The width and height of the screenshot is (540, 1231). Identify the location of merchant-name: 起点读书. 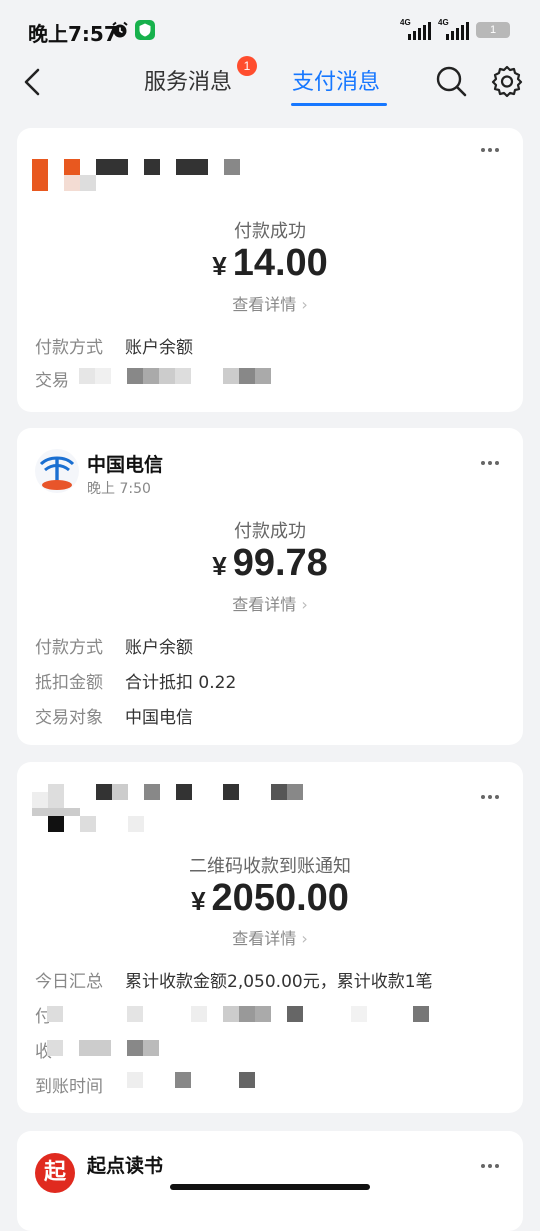
(125, 1166).